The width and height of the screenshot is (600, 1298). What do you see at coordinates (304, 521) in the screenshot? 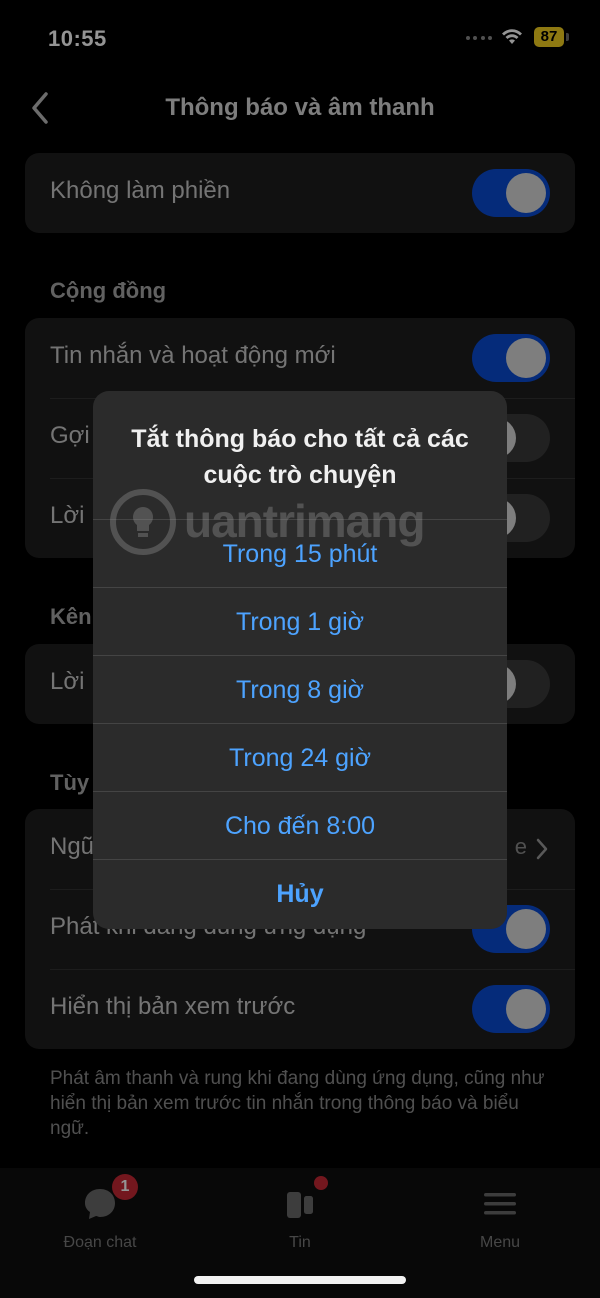
I see `watermark-text: uantrimang` at bounding box center [304, 521].